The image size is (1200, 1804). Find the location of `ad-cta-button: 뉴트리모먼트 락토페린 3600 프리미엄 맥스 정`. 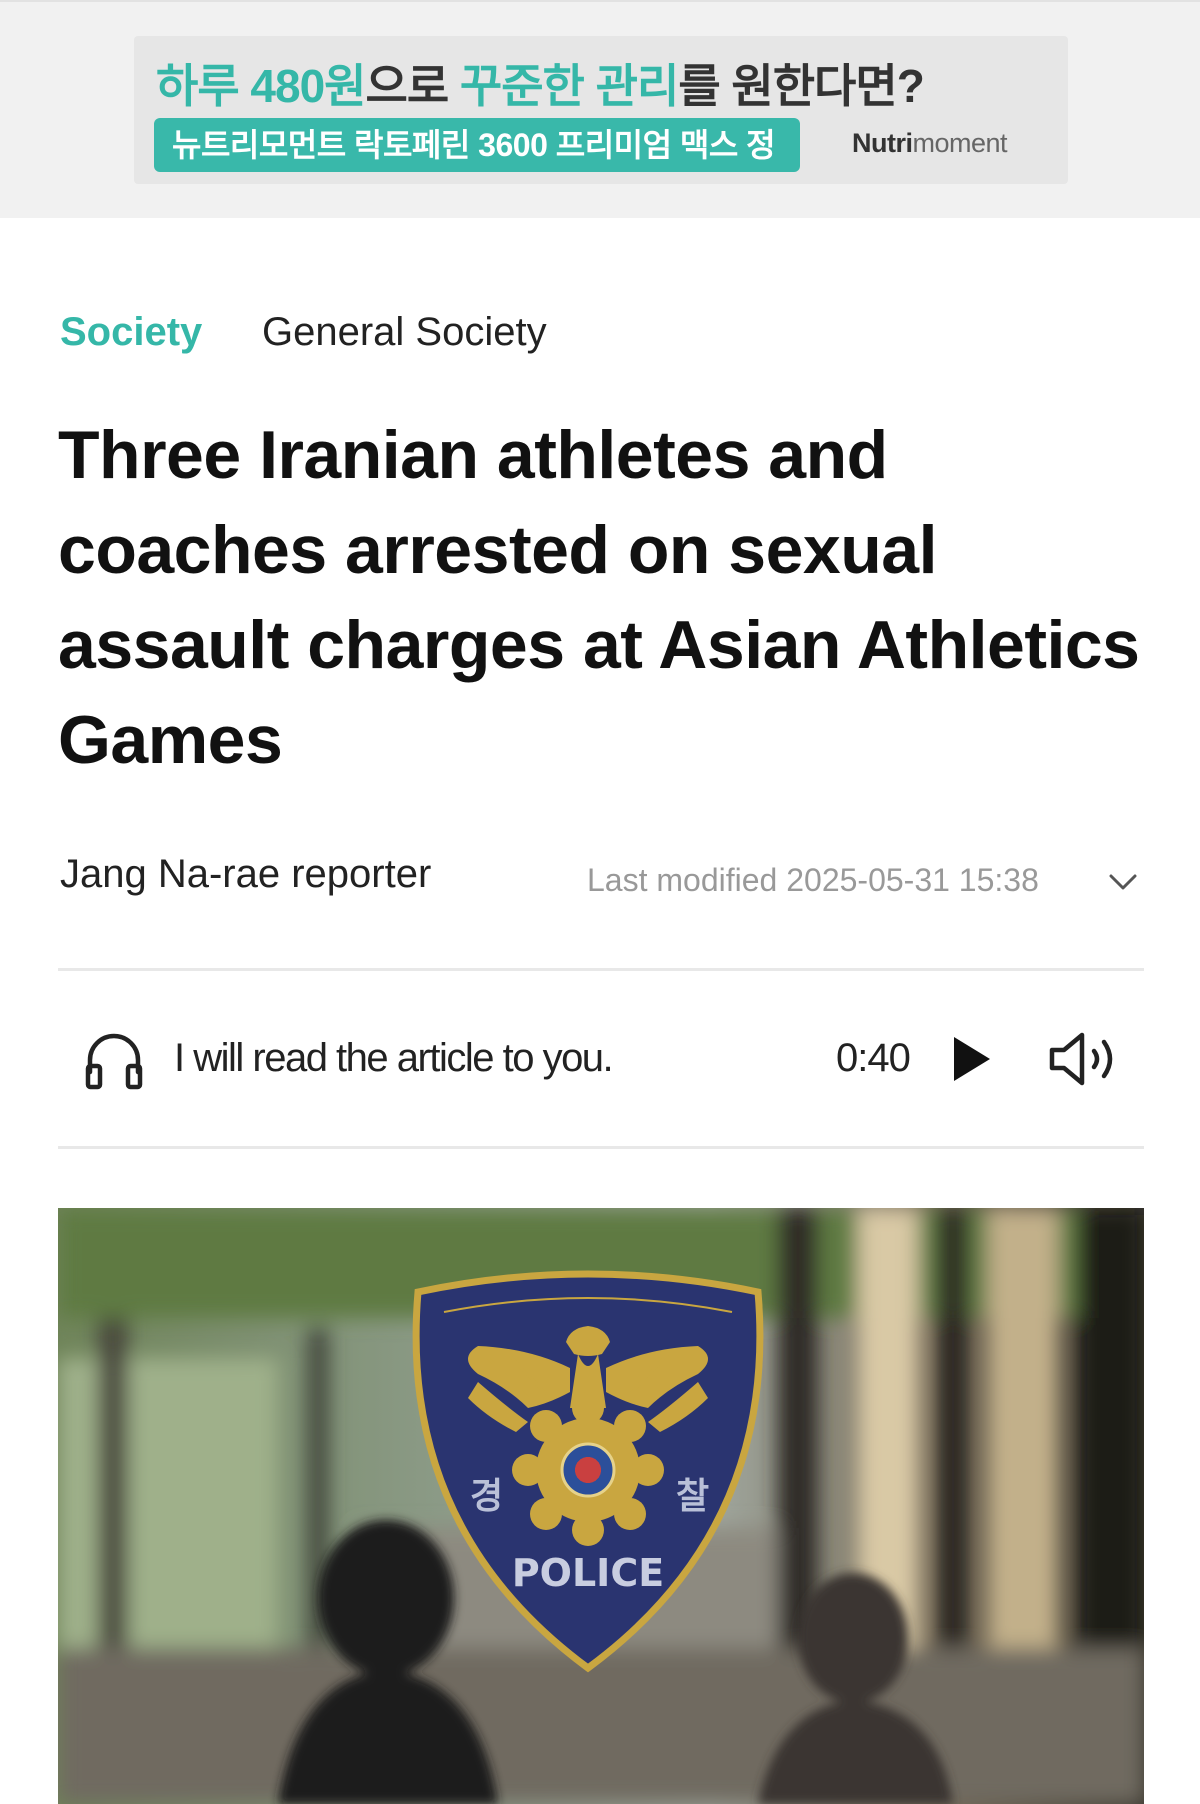

ad-cta-button: 뉴트리모먼트 락토페린 3600 프리미엄 맥스 정 is located at coordinates (477, 145).